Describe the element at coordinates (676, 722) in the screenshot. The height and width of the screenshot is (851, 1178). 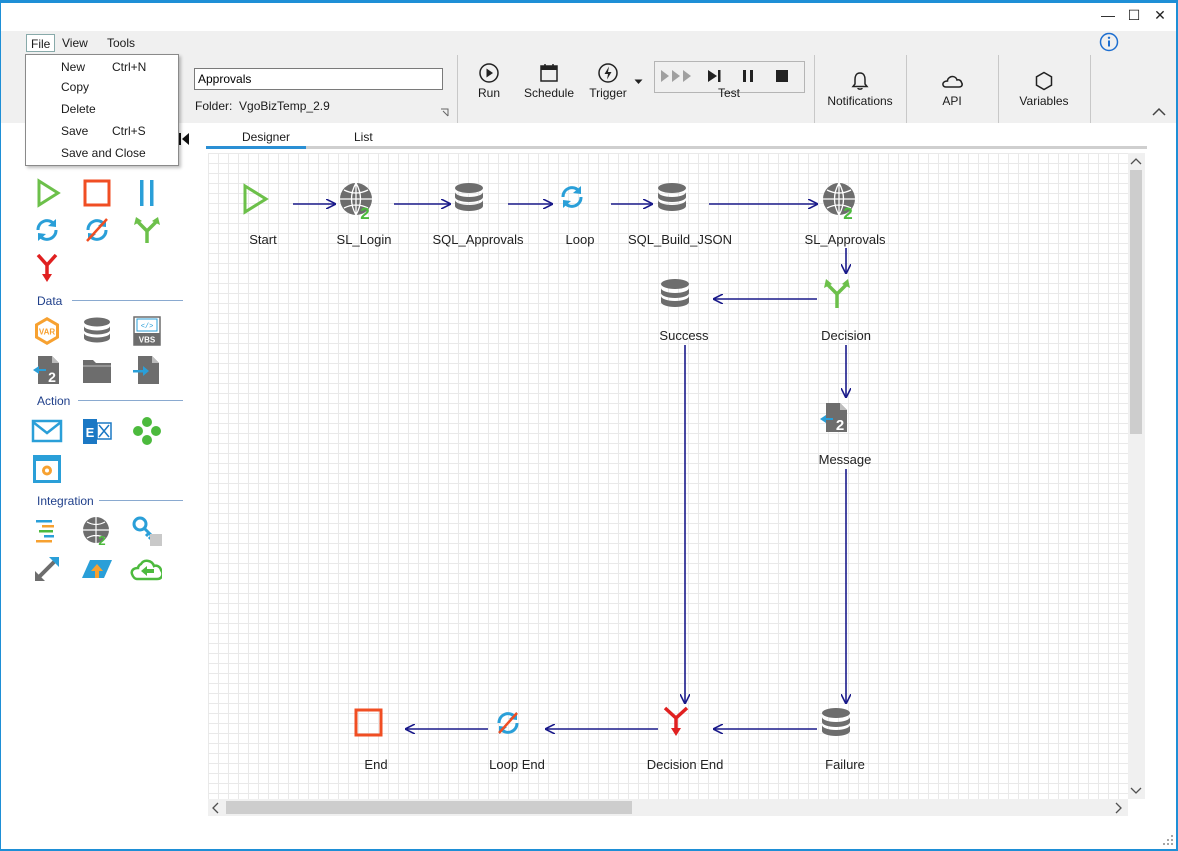
I see `node-decision-end-icon` at that location.